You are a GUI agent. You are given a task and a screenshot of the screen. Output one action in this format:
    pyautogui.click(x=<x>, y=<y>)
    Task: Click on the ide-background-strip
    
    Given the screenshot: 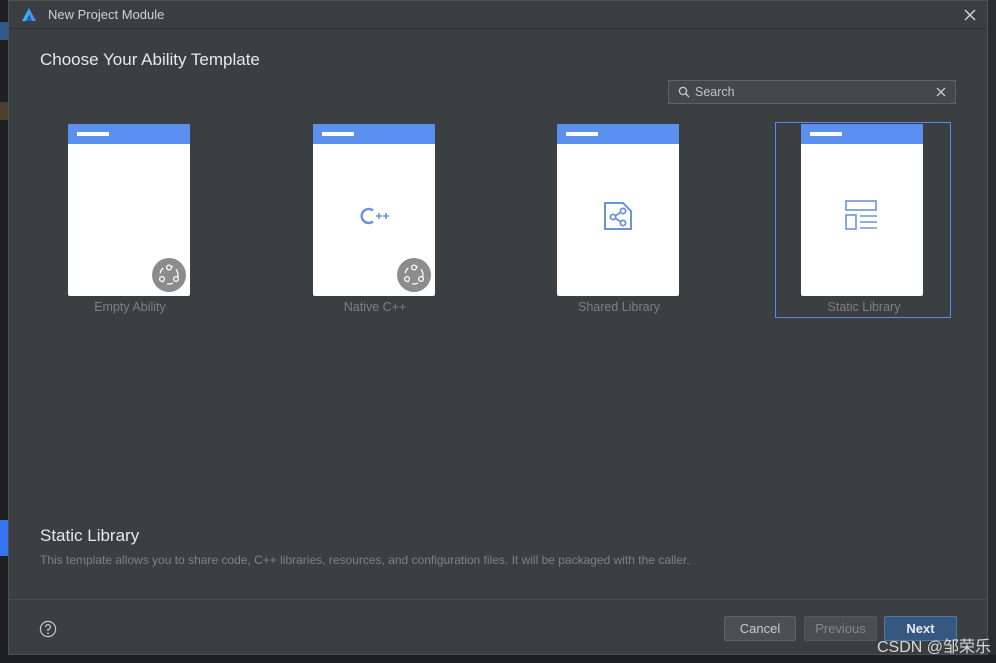 What is the action you would take?
    pyautogui.click(x=4, y=331)
    